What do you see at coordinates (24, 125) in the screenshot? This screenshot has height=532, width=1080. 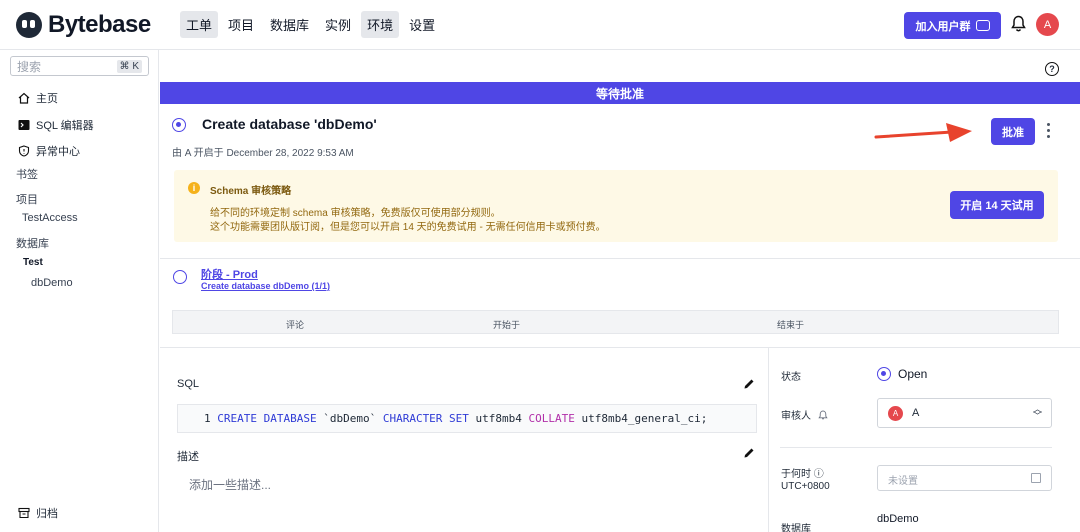 I see `terminal-icon` at bounding box center [24, 125].